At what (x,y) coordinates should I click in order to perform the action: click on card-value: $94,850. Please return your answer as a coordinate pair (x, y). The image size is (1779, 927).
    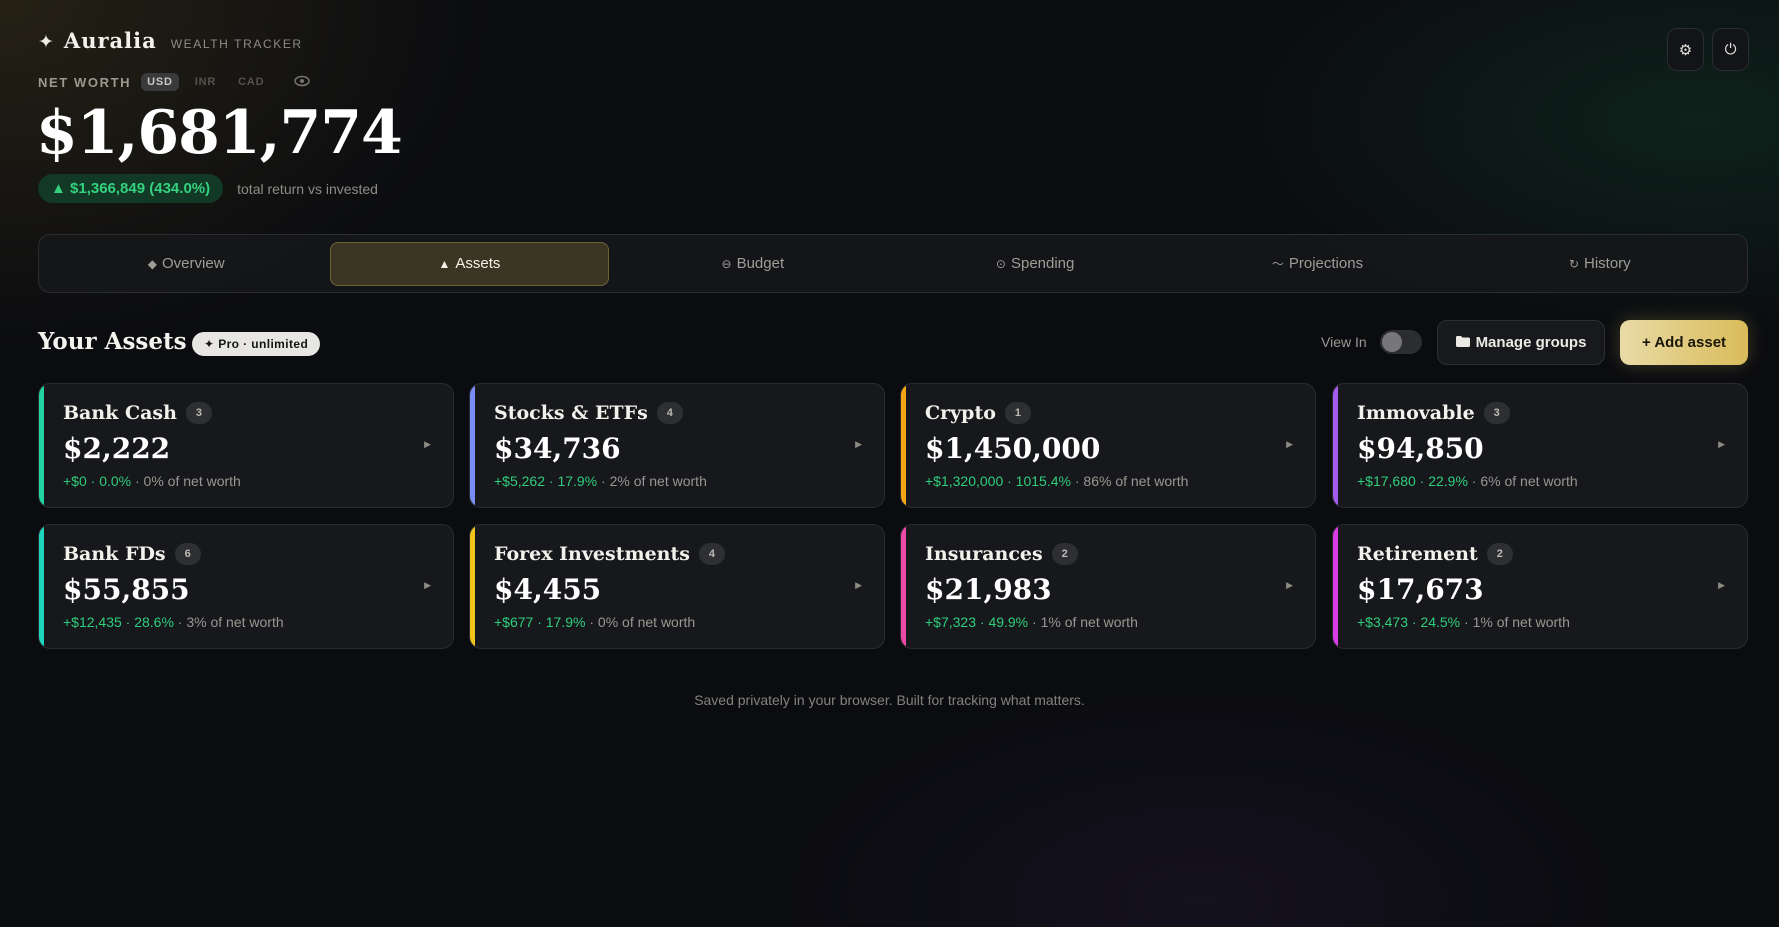
    Looking at the image, I should click on (1420, 448).